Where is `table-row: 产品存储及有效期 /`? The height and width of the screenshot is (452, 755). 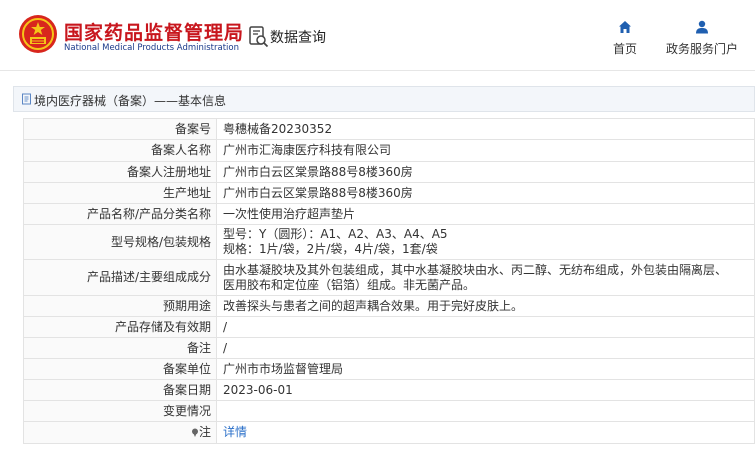
table-row: 产品存储及有效期 / is located at coordinates (389, 327).